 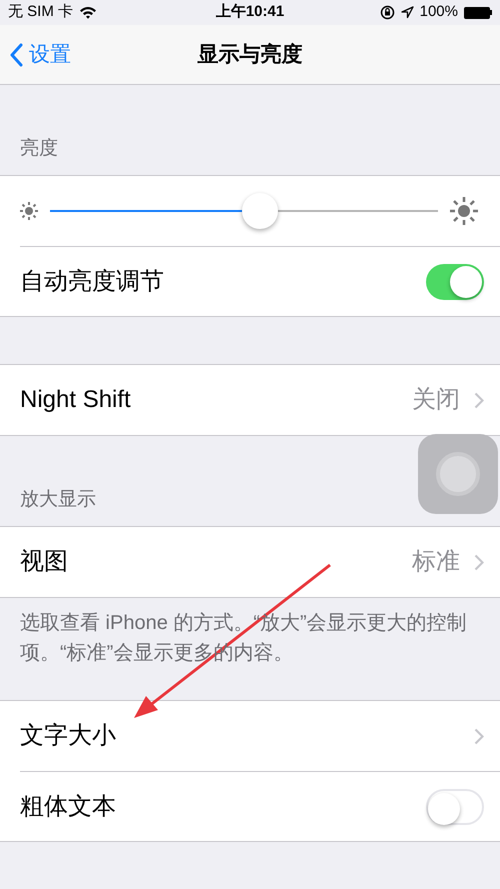 What do you see at coordinates (478, 12) in the screenshot?
I see `battery-icon` at bounding box center [478, 12].